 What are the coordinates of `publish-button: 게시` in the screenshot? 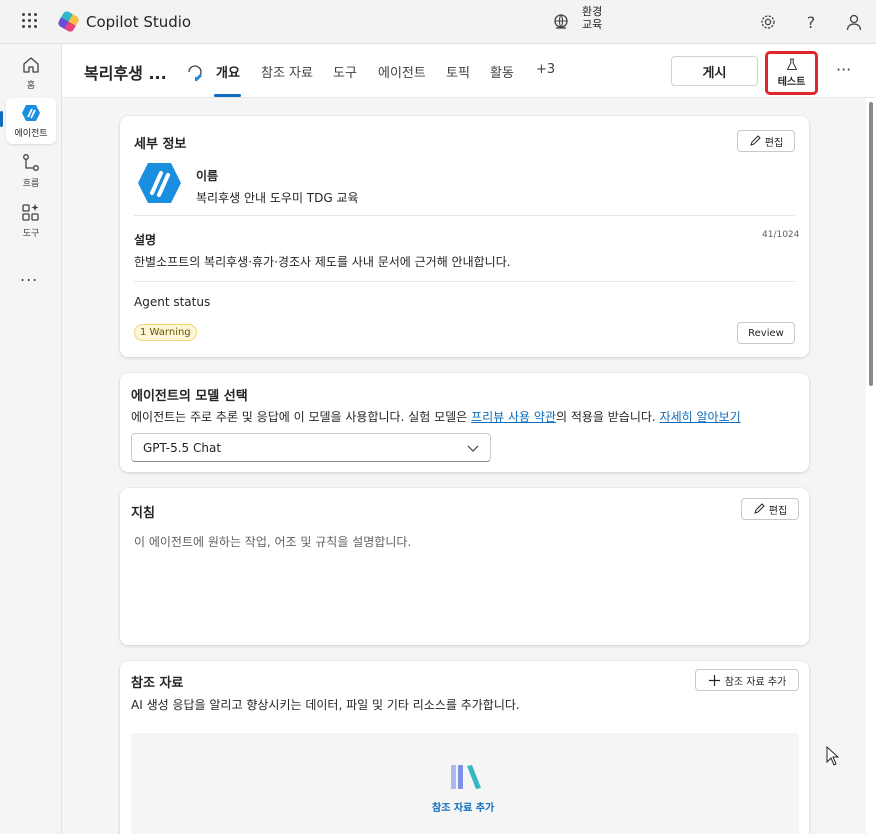 It's located at (714, 71).